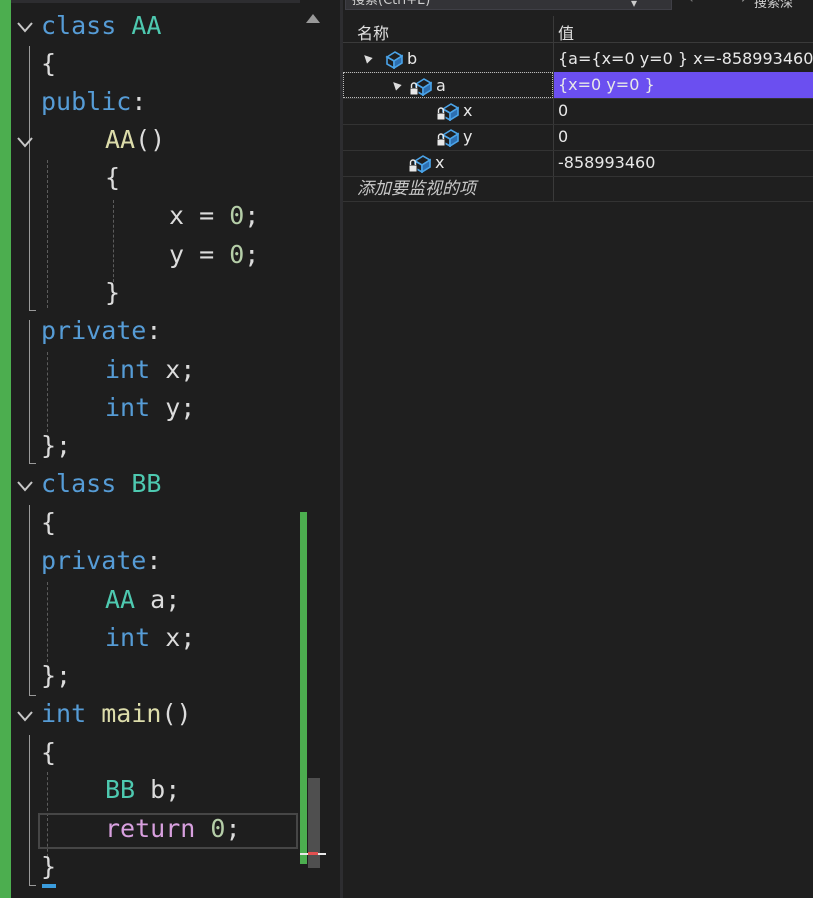  What do you see at coordinates (313, 449) in the screenshot?
I see `editor-vertical-scrollbar` at bounding box center [313, 449].